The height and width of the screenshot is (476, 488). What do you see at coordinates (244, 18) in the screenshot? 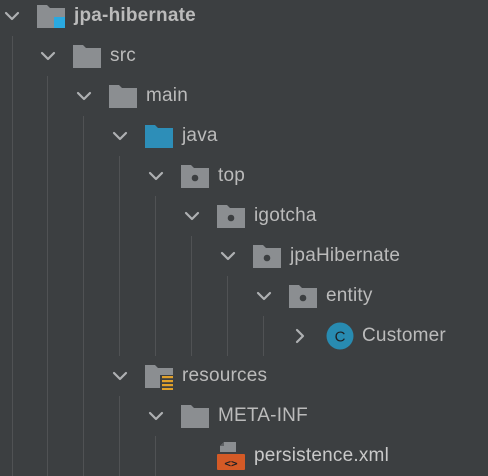
I see `tree-node-jpa-hibernate: jpa-hibernate` at bounding box center [244, 18].